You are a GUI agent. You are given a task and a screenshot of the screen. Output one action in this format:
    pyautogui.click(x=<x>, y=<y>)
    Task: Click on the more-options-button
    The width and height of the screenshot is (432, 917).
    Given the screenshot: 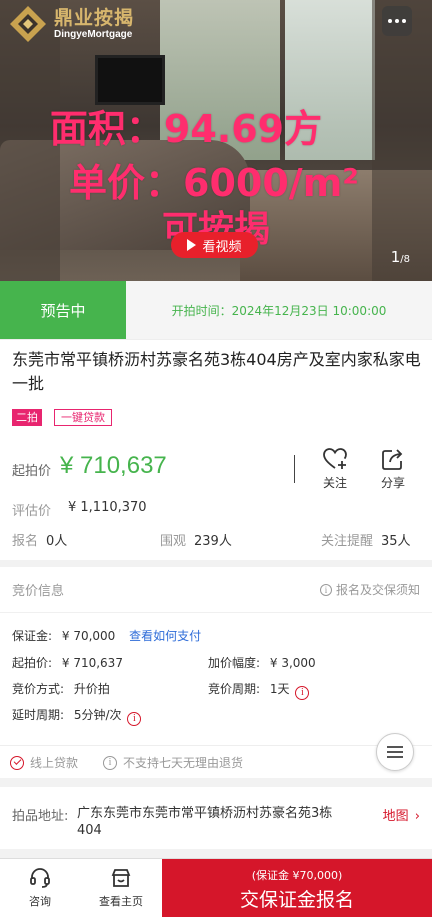 What is the action you would take?
    pyautogui.click(x=397, y=21)
    